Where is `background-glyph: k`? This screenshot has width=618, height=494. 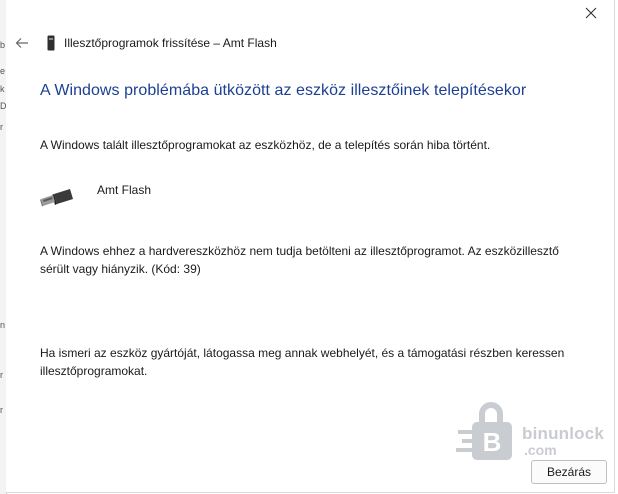 background-glyph: k is located at coordinates (2, 89).